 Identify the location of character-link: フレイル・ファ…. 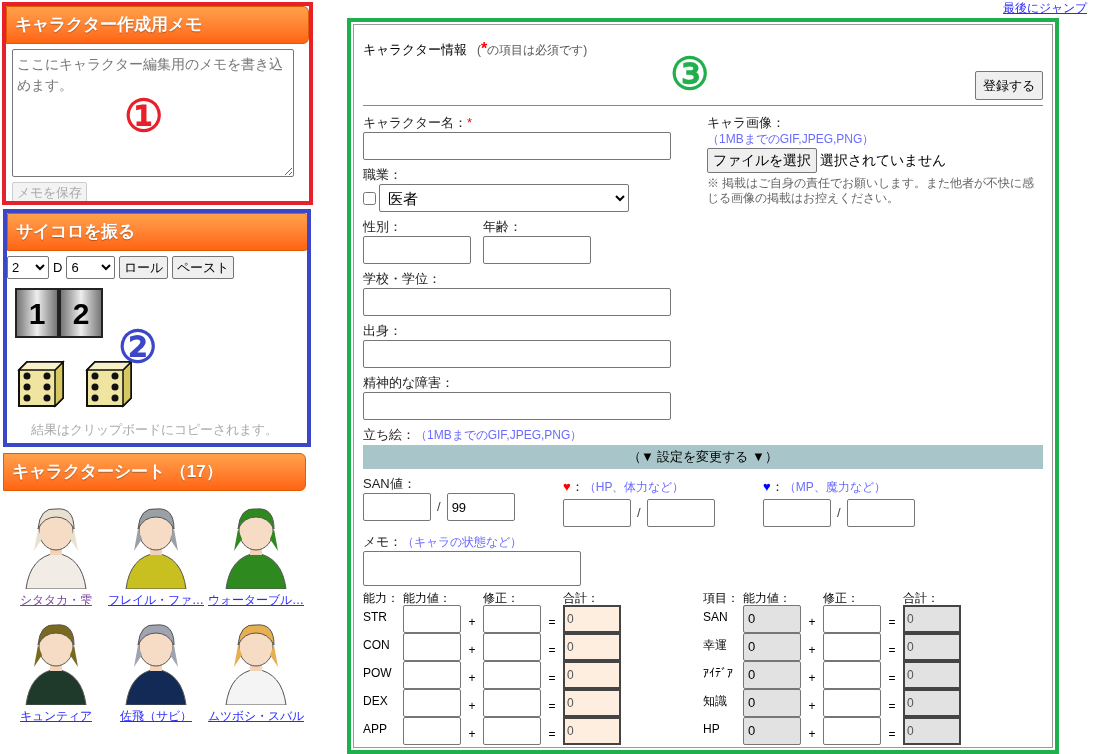
(156, 600).